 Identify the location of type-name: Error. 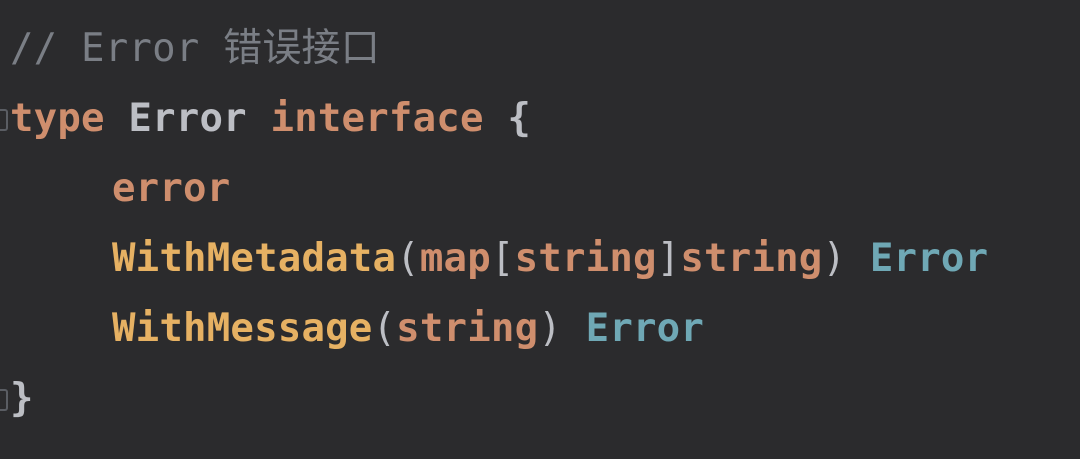
(187, 118).